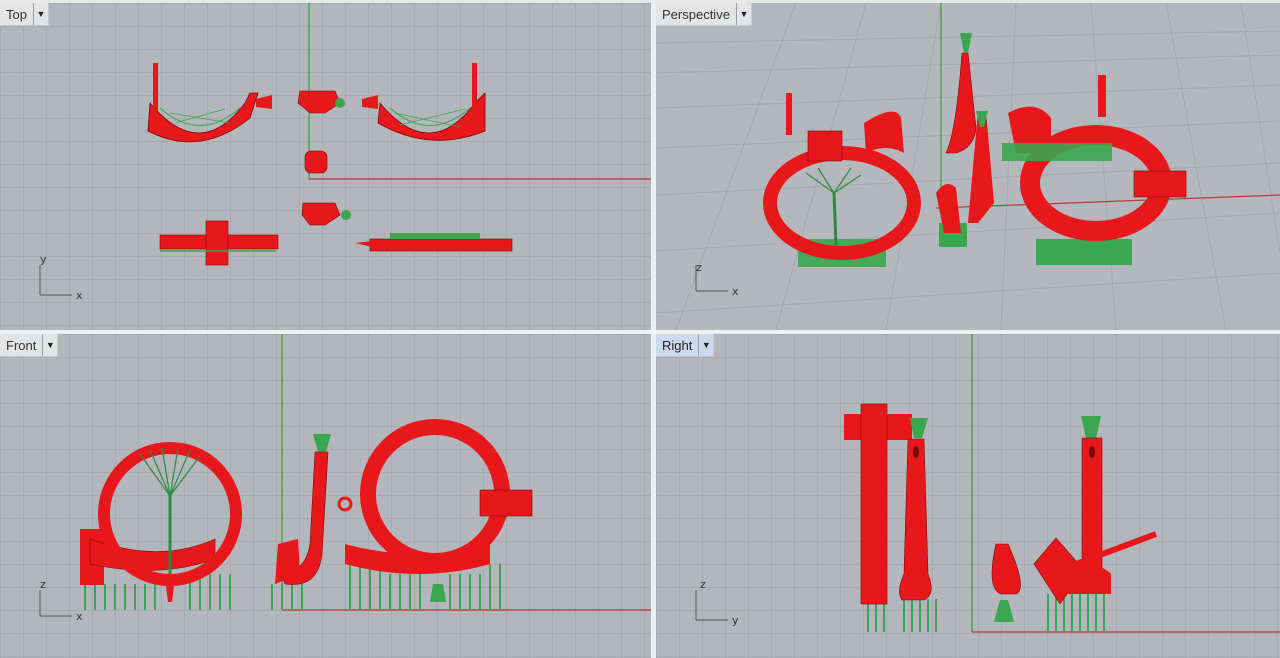 The width and height of the screenshot is (1280, 658). I want to click on model-part-clip-upper, so click(321, 102).